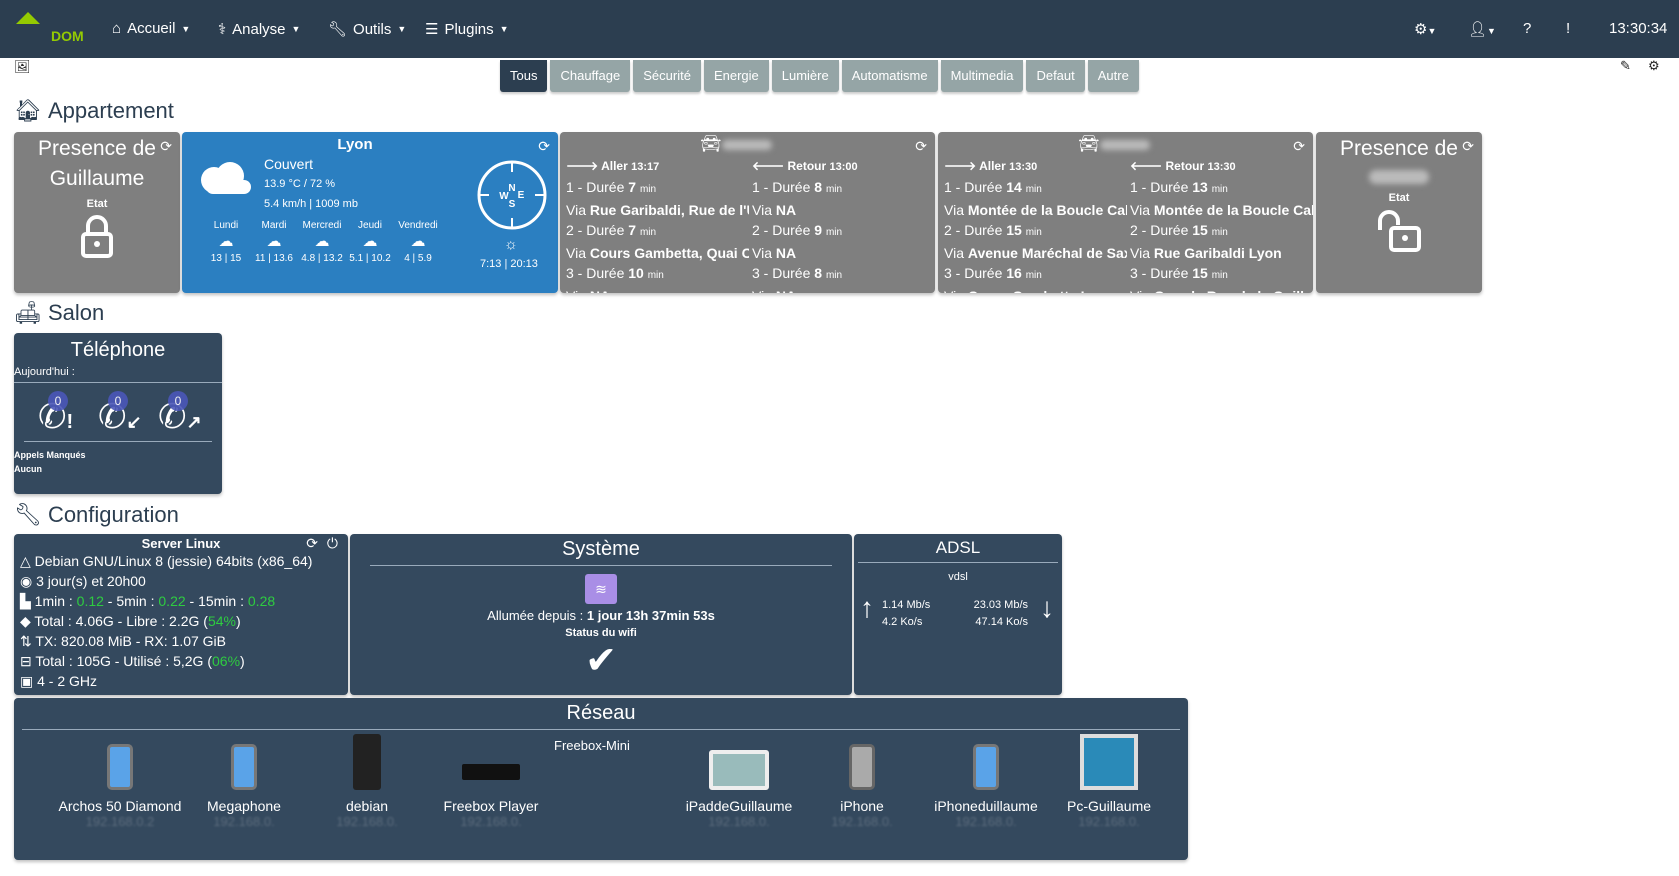 The width and height of the screenshot is (1679, 876). What do you see at coordinates (962, 166) in the screenshot?
I see `arrow-right-icon: 🡒` at bounding box center [962, 166].